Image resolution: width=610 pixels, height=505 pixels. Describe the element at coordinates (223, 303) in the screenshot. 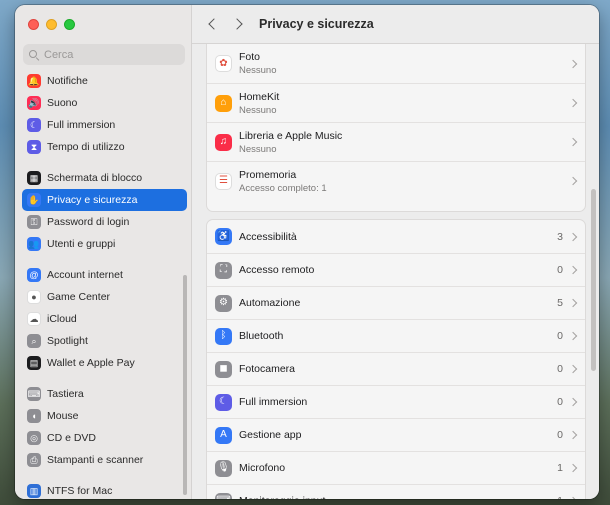

I see `gears-icon: ⚙` at that location.